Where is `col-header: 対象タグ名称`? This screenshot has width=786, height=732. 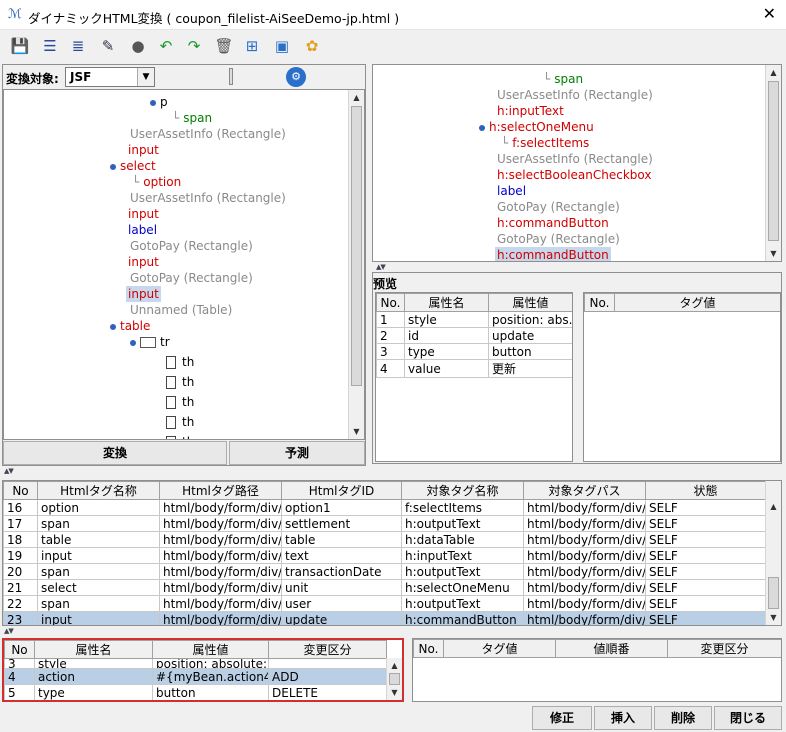 col-header: 対象タグ名称 is located at coordinates (462, 490).